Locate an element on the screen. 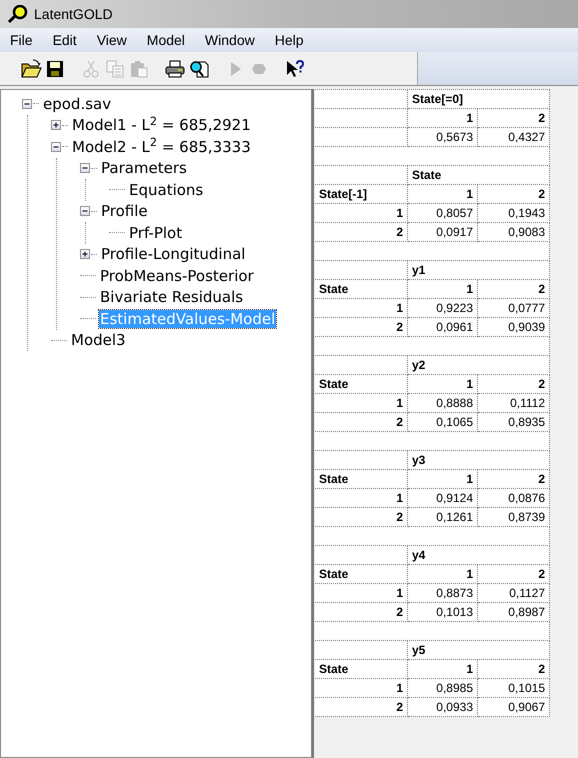  table-cell: 0,0777 is located at coordinates (514, 308).